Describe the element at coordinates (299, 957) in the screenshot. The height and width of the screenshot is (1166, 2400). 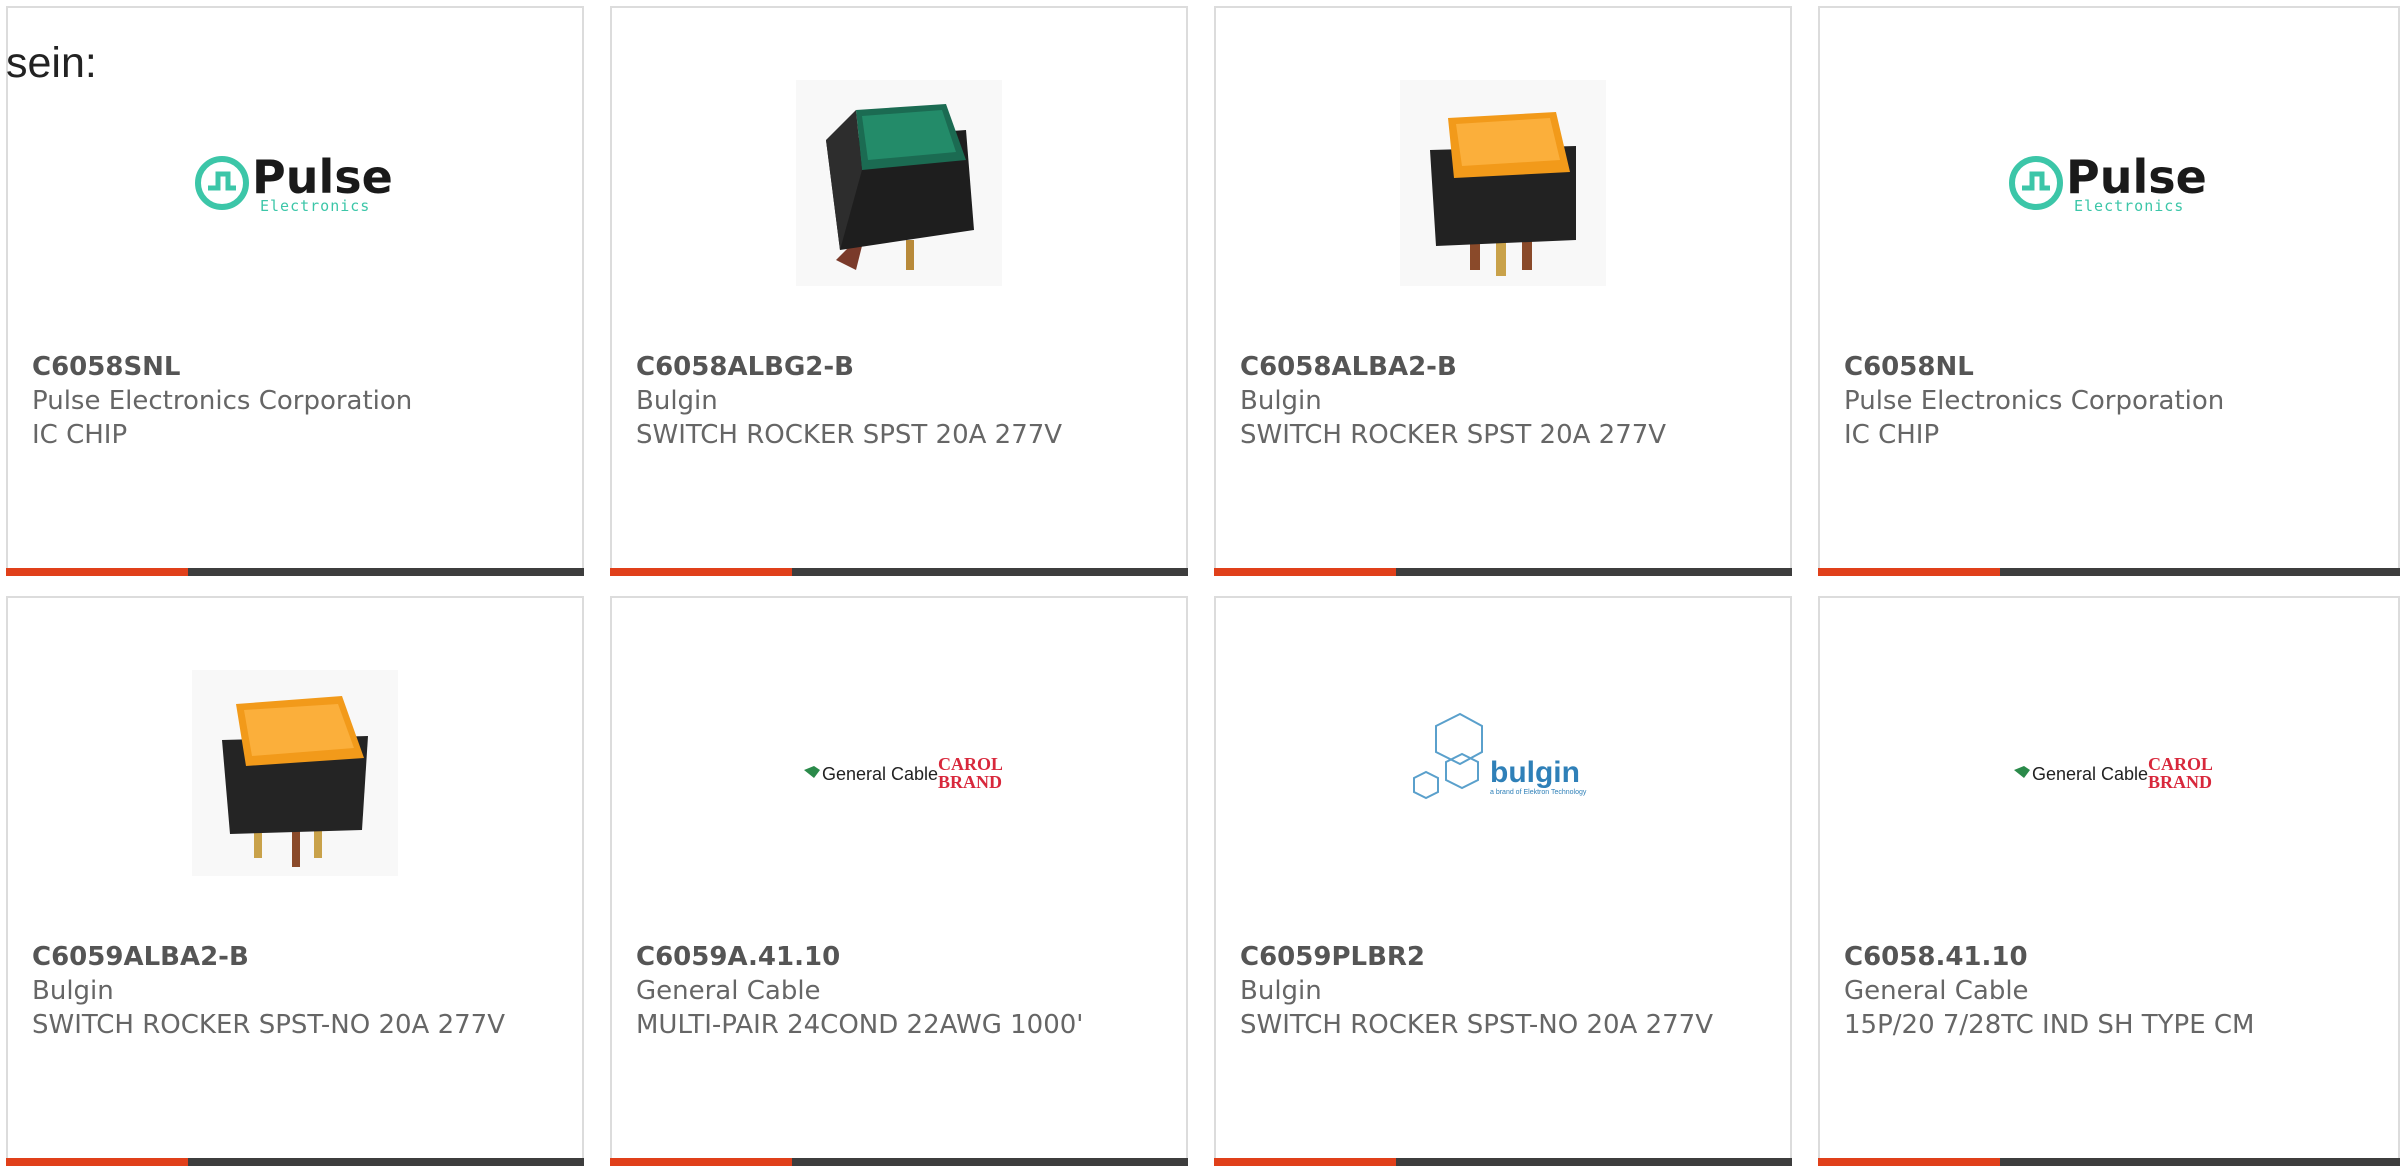
I see `part-number: C6059ALBA2-B` at that location.